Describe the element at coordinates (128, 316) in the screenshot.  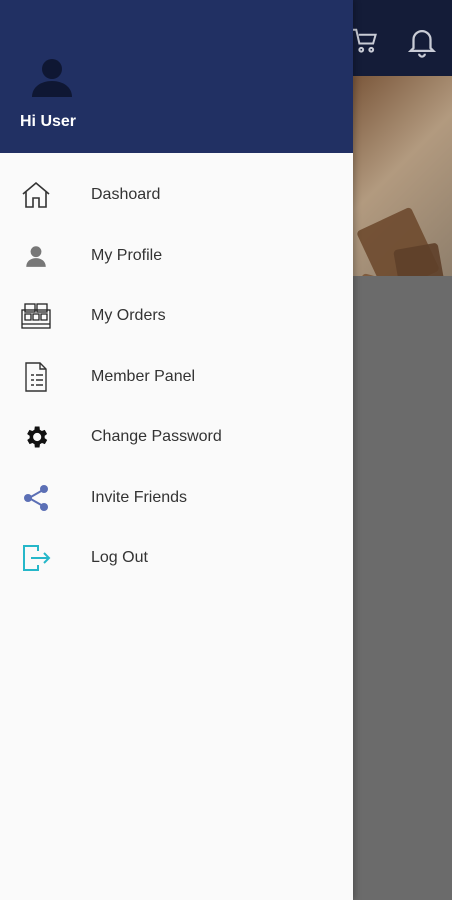
I see `menu-label: My Orders` at that location.